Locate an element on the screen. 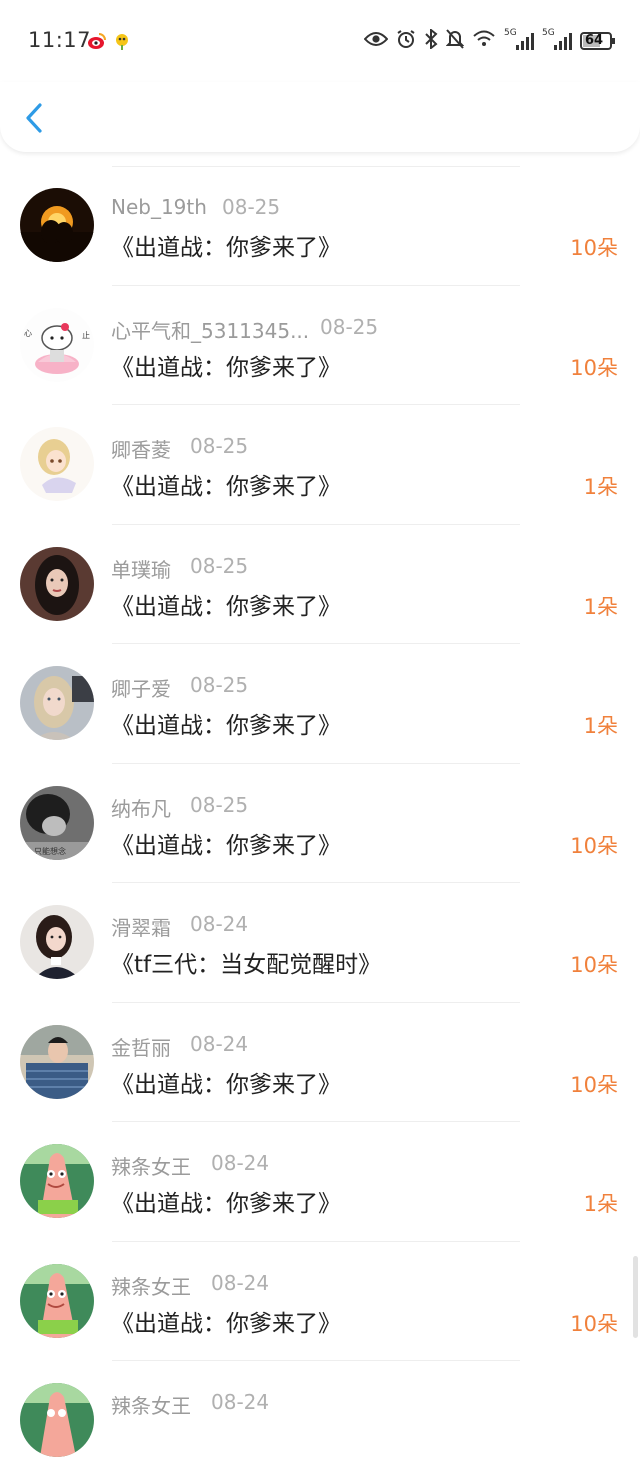 This screenshot has height=1481, width=640. list-item: 辣条女王 08-24 is located at coordinates (320, 1421).